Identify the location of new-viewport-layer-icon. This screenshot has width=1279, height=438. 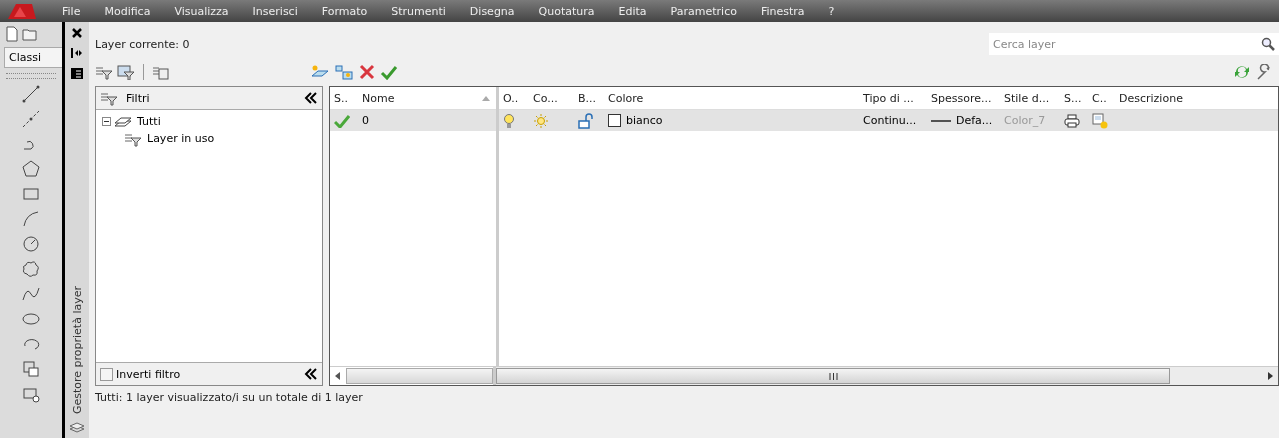
(344, 72).